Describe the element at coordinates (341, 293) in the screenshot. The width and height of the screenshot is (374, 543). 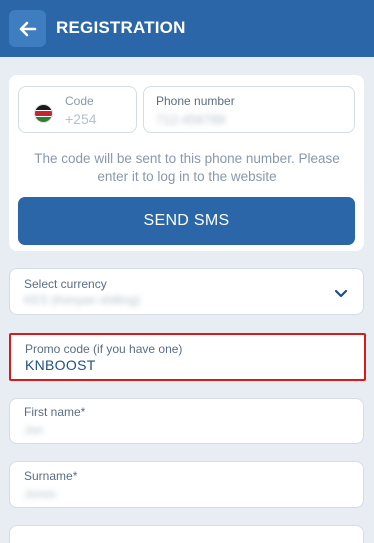
I see `chevron-down-icon` at that location.